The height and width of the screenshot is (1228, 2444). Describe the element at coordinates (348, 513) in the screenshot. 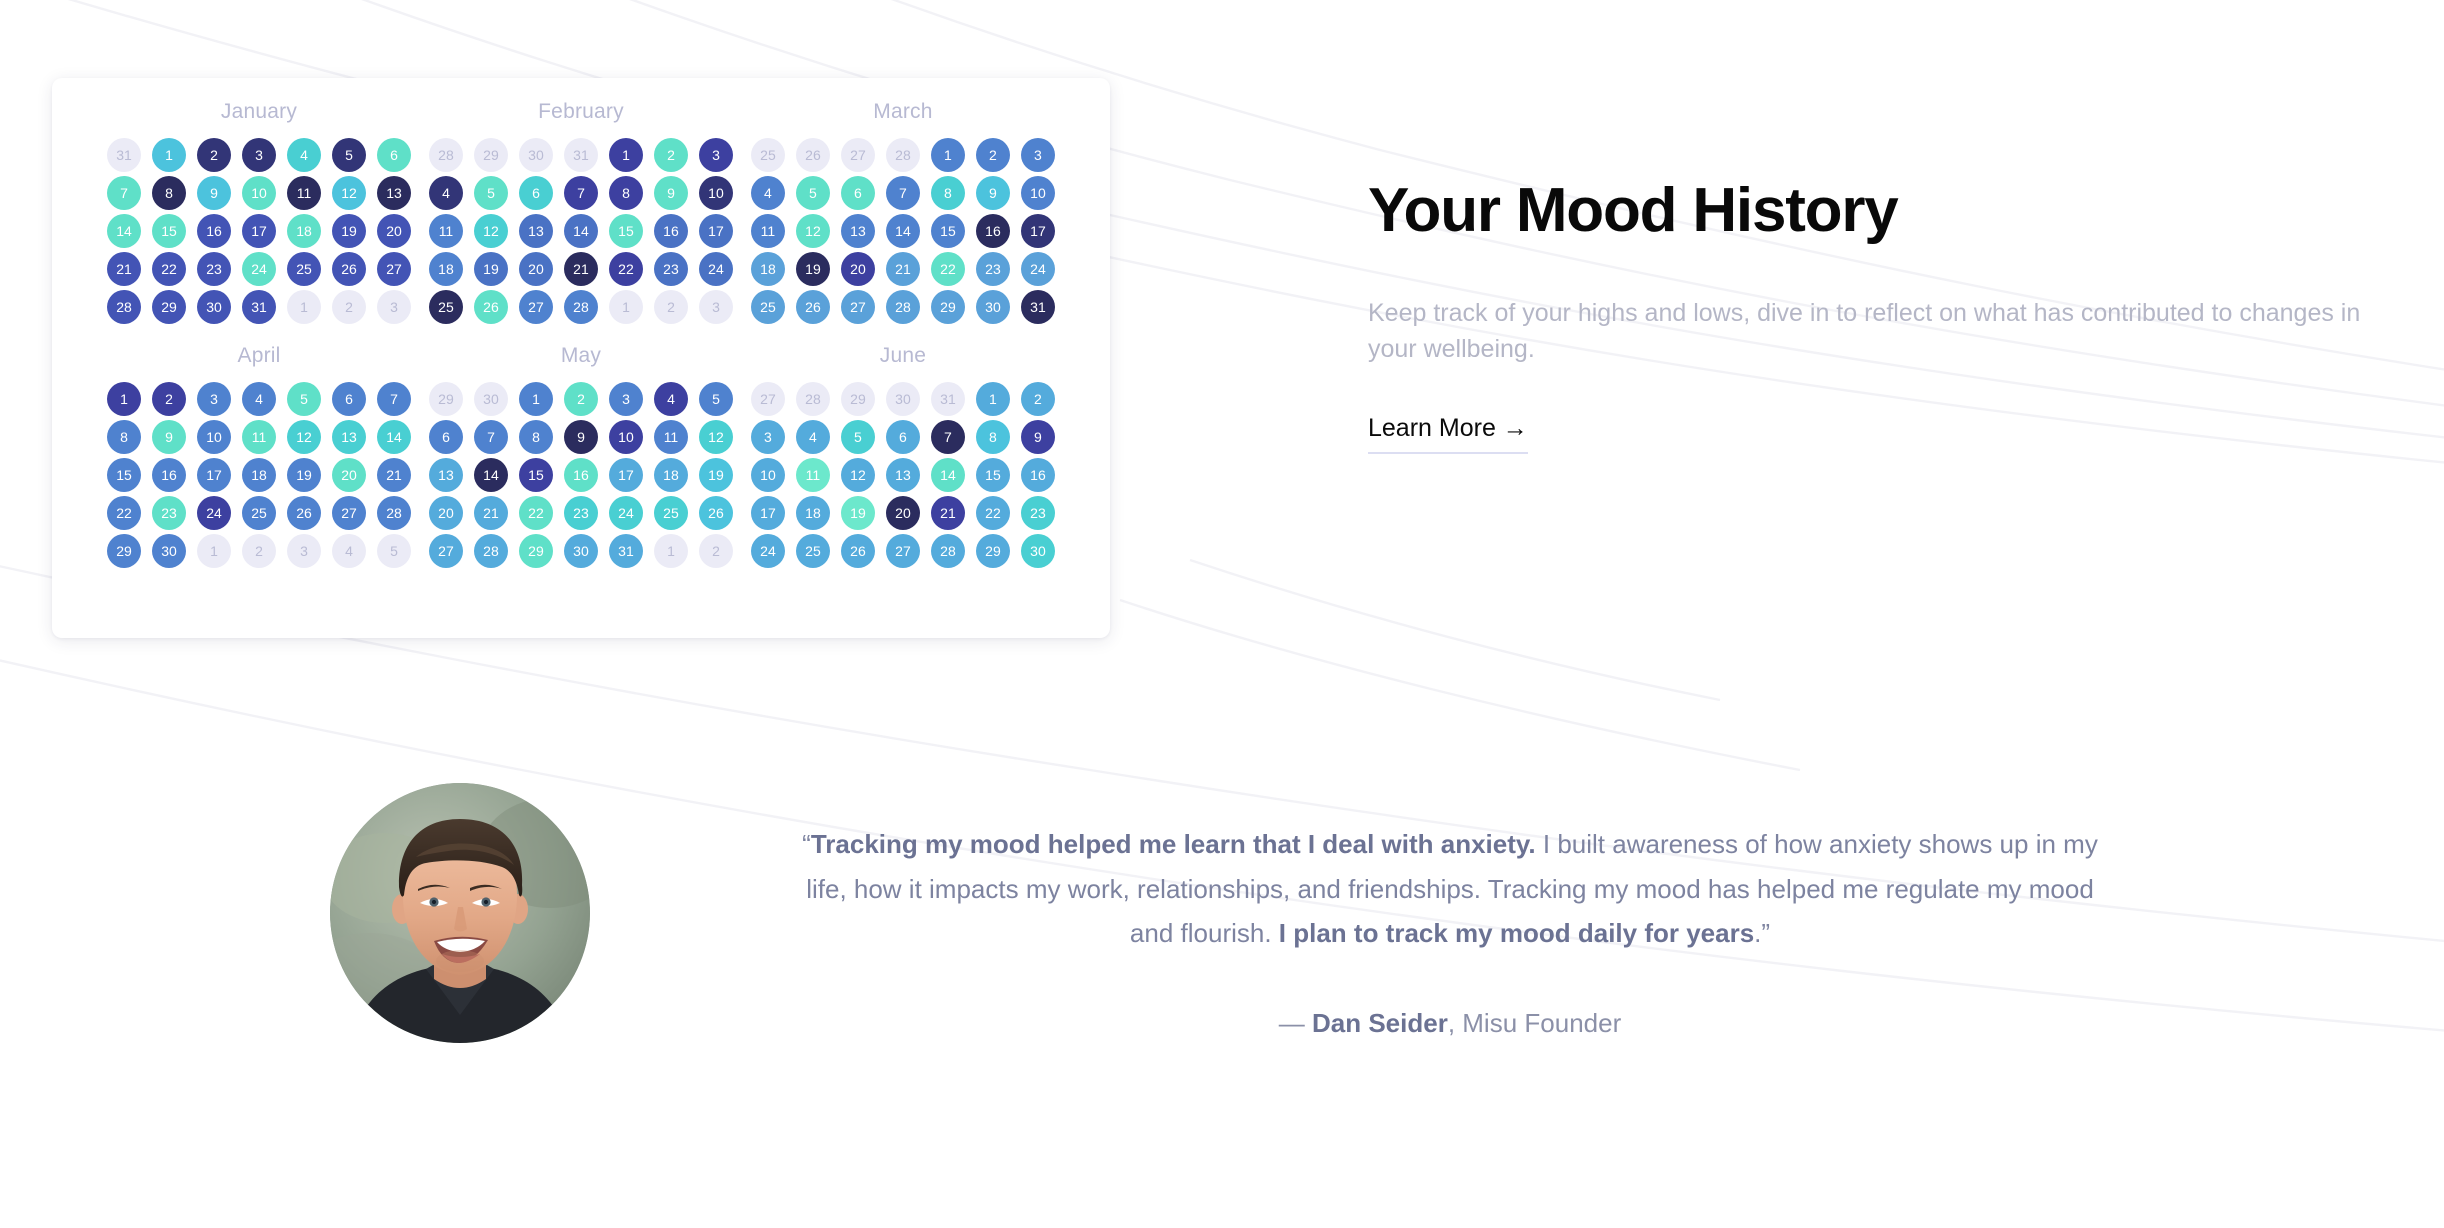

I see `day-dot: 27` at that location.